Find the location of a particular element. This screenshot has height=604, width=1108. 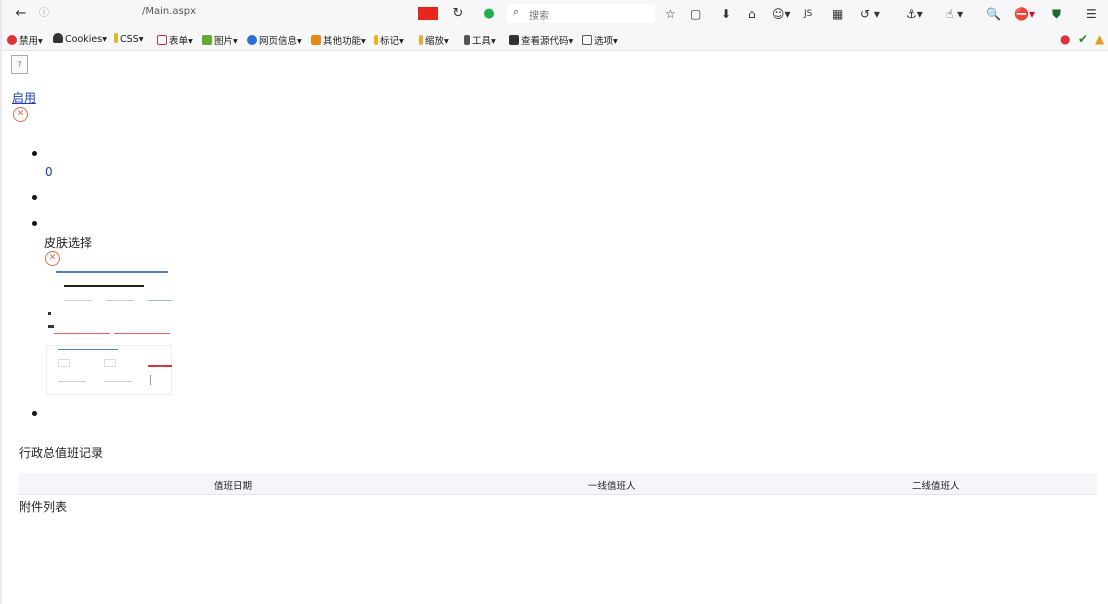

flag-indicator is located at coordinates (428, 13).